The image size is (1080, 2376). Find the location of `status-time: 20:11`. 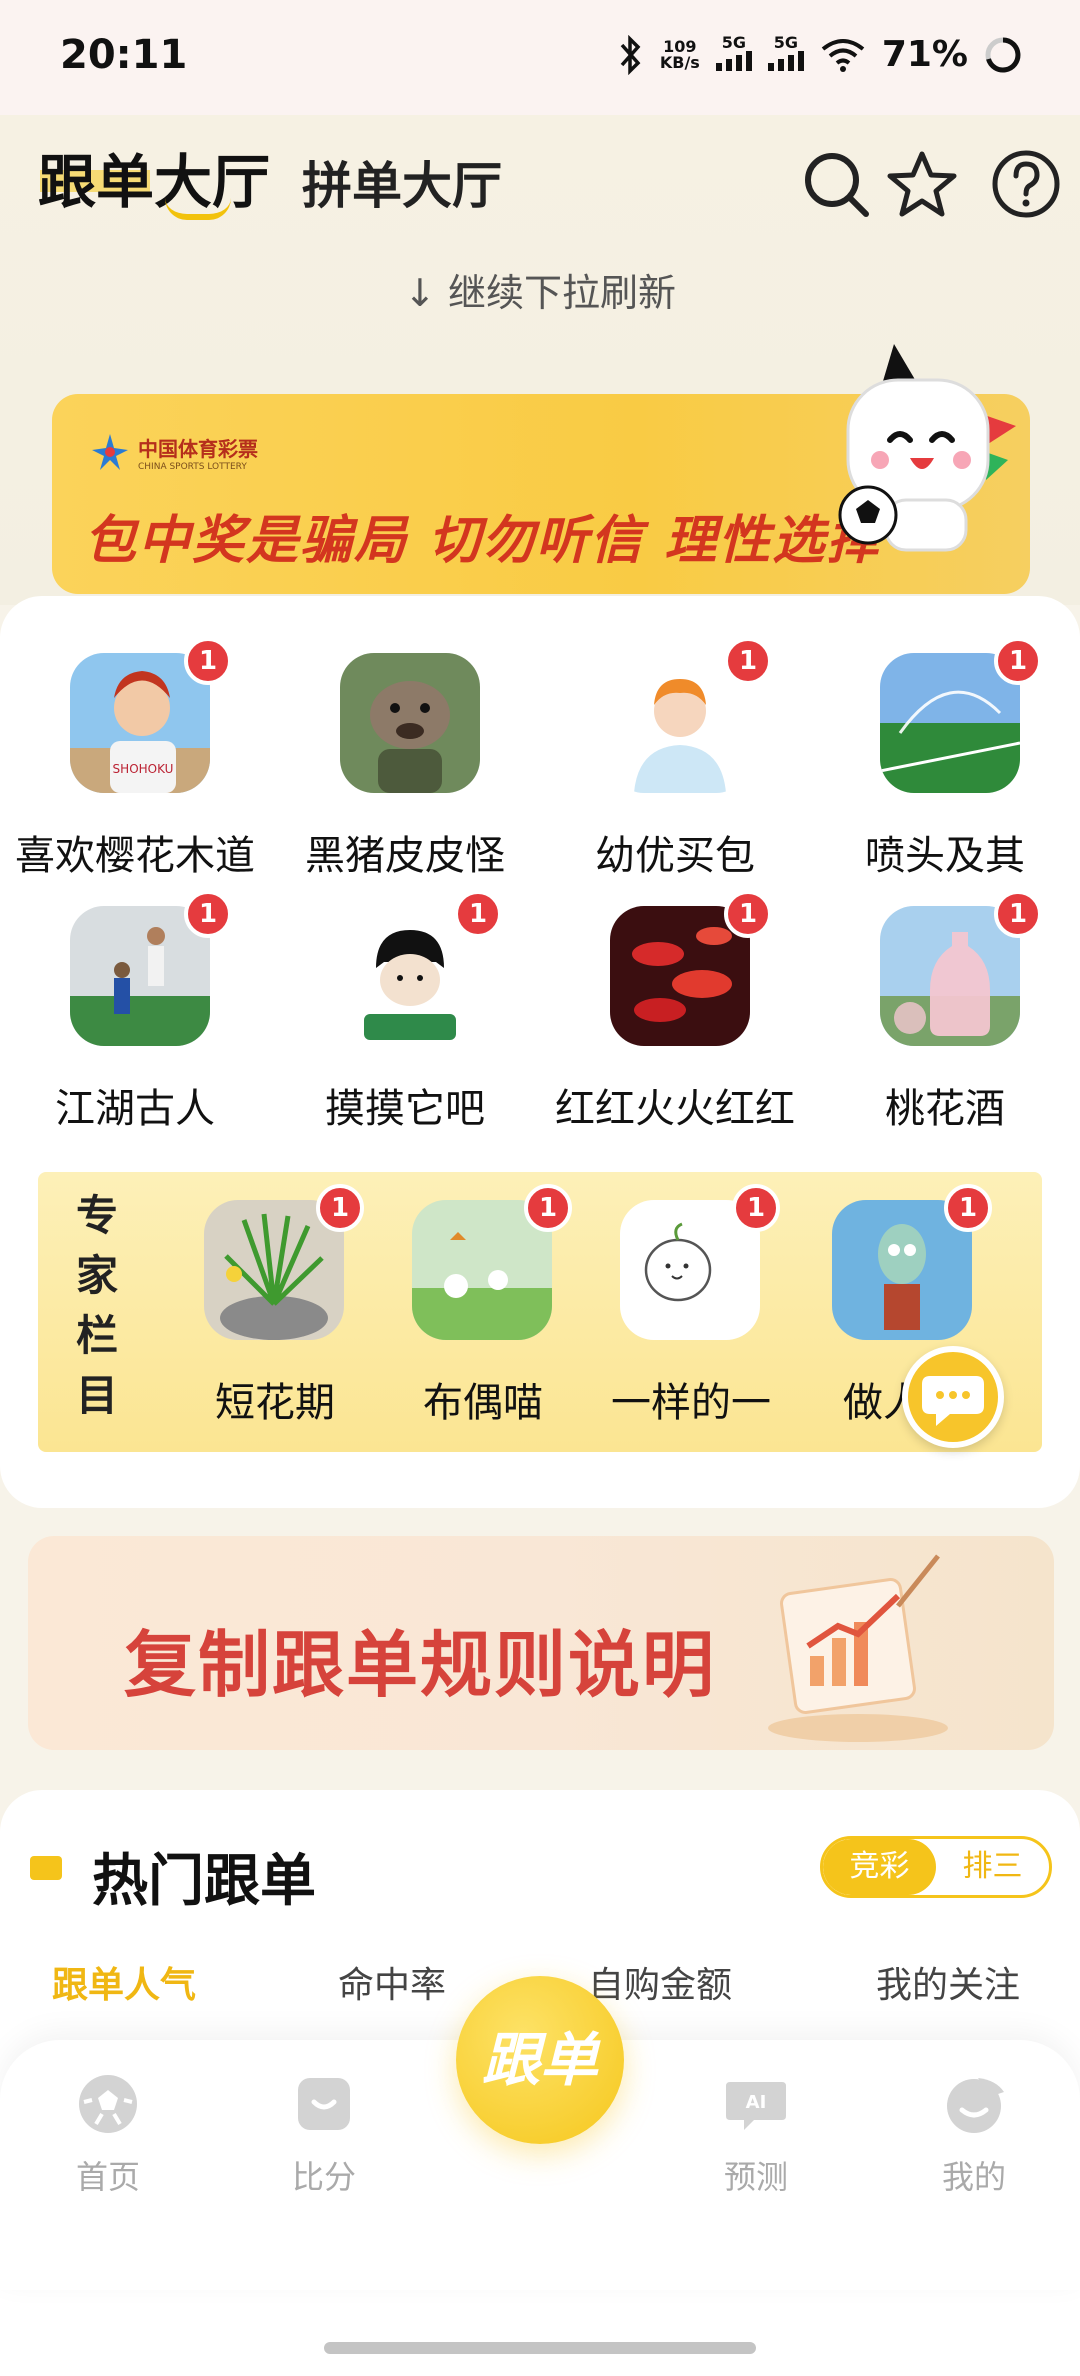

status-time: 20:11 is located at coordinates (124, 55).